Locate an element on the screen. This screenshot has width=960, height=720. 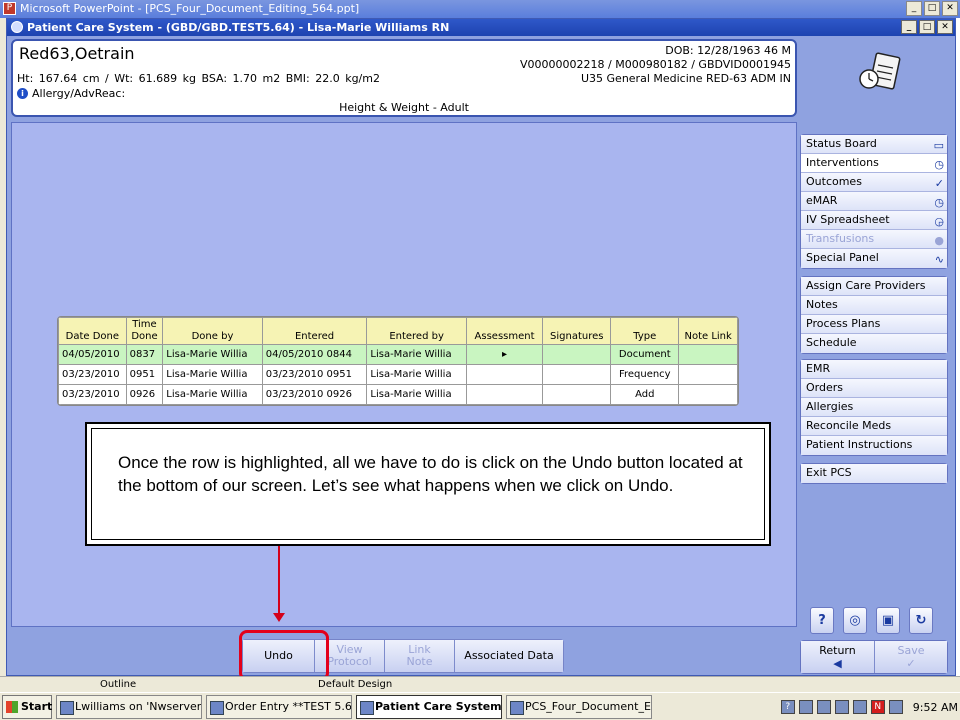
shield-tray-icon is located at coordinates (859, 707).